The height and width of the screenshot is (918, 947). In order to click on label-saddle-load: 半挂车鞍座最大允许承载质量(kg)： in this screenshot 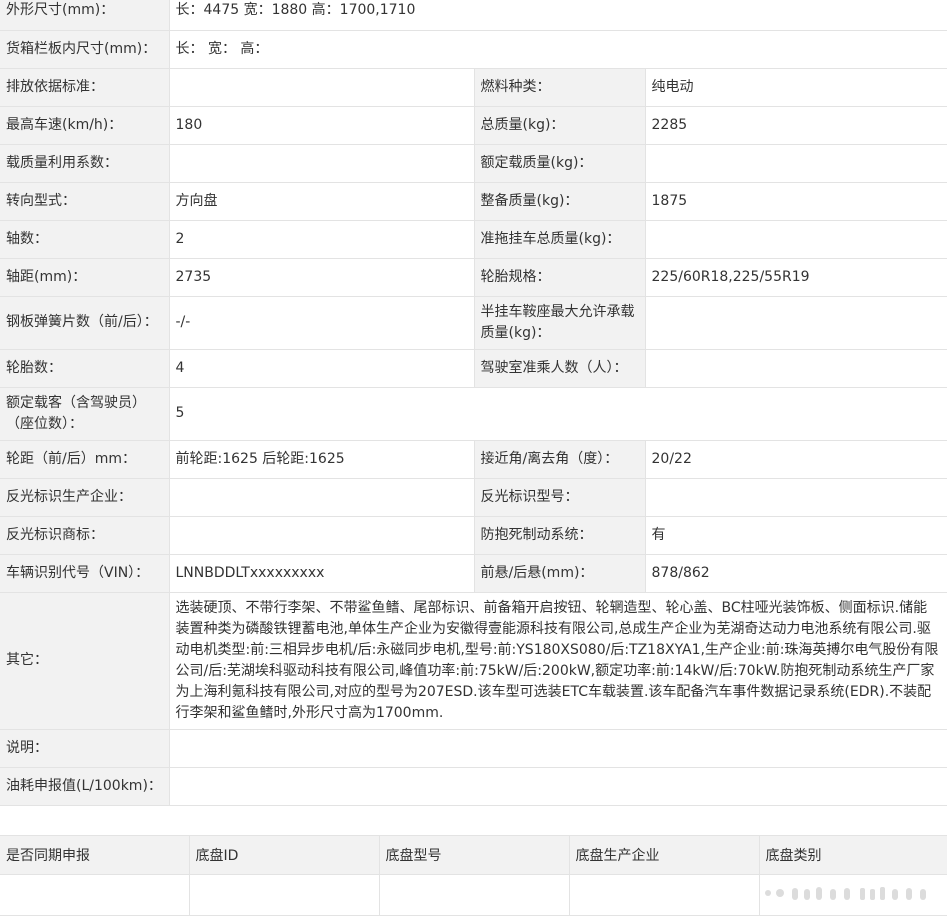, I will do `click(560, 323)`.